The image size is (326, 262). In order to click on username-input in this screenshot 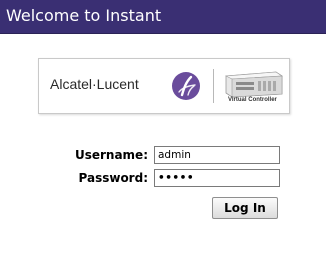, I will do `click(217, 155)`.